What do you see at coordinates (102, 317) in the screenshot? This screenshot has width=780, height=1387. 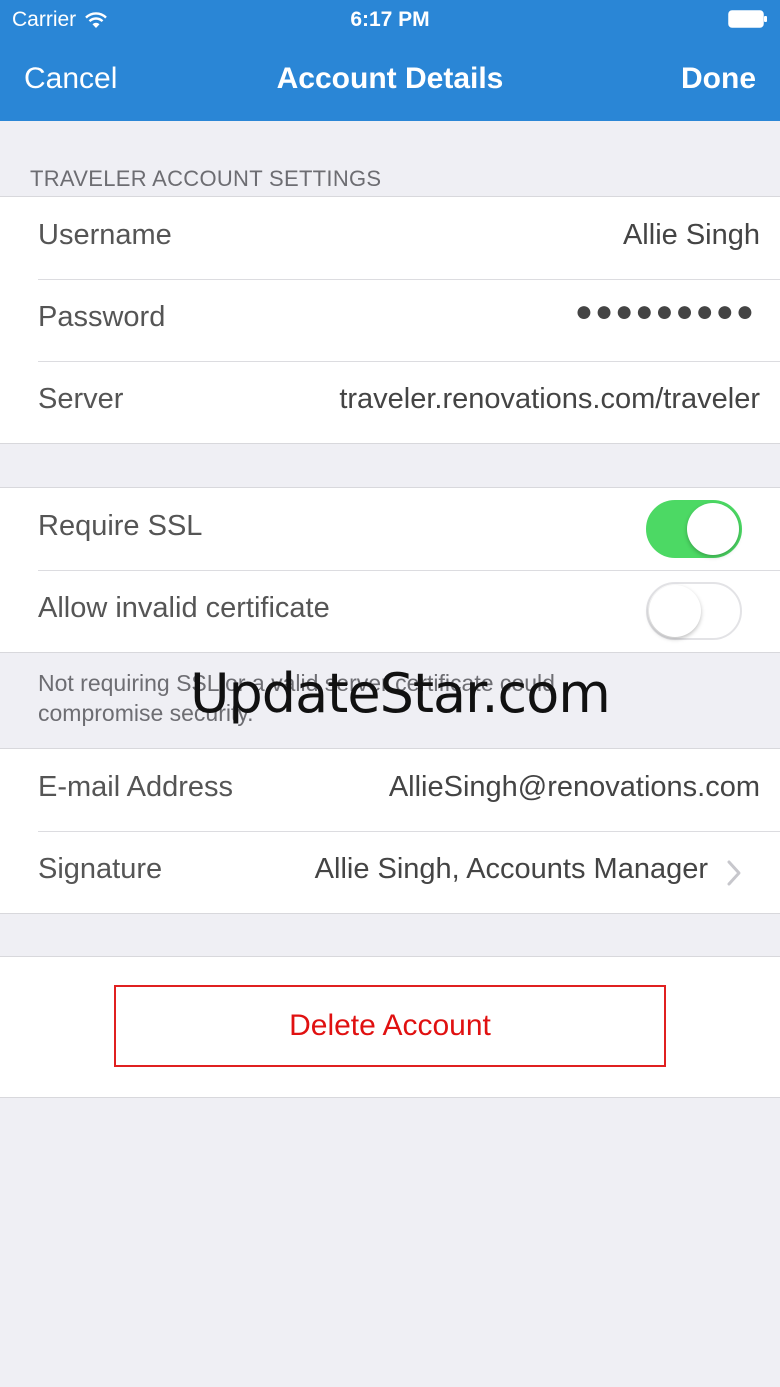 I see `password-label: Password` at bounding box center [102, 317].